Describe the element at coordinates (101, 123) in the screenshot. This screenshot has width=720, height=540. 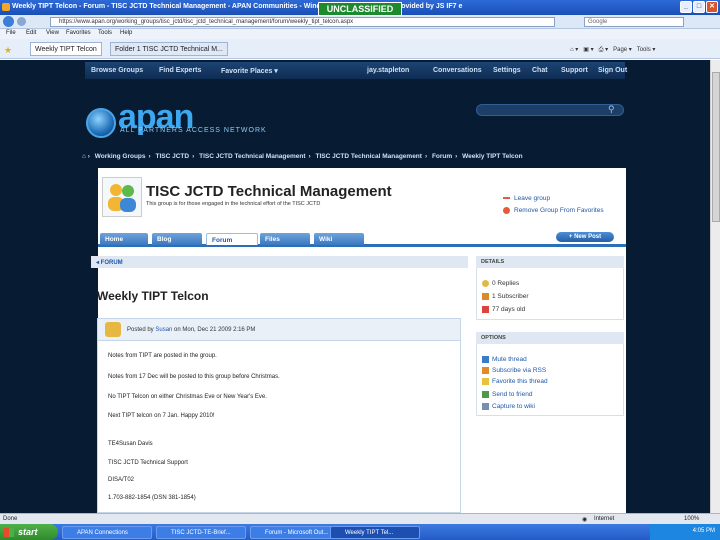
I see `globe-logo-icon` at that location.